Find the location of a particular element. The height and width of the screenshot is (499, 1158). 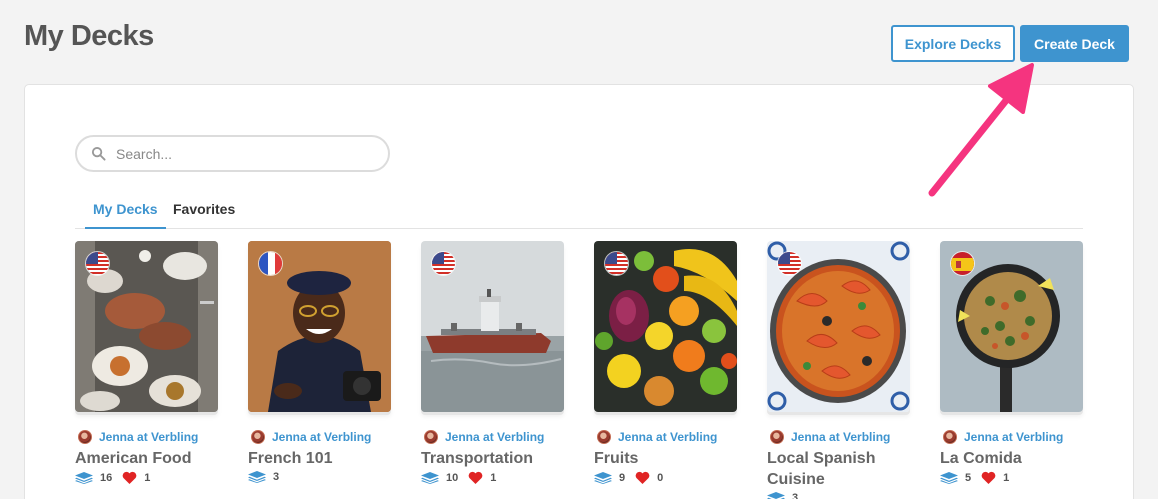

card-count: 10 is located at coordinates (452, 477).